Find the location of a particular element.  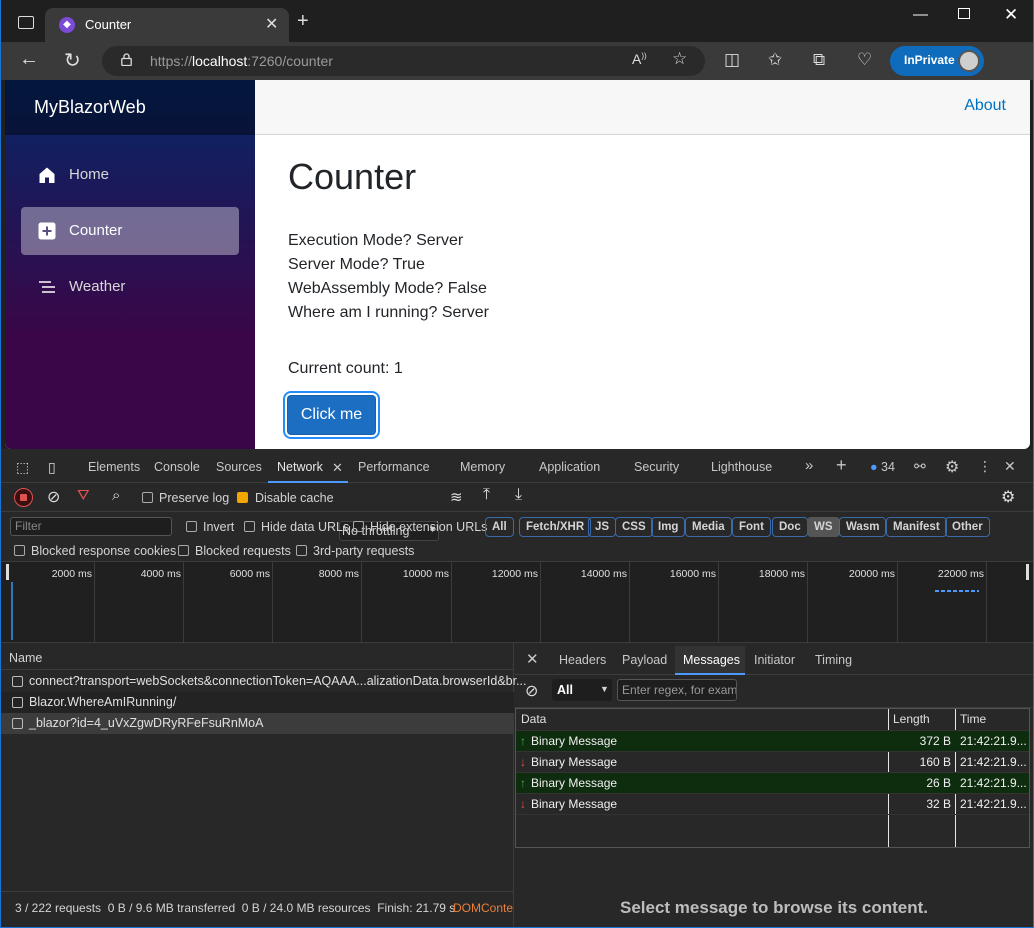

clear-icon: ⊘ is located at coordinates (53, 497).